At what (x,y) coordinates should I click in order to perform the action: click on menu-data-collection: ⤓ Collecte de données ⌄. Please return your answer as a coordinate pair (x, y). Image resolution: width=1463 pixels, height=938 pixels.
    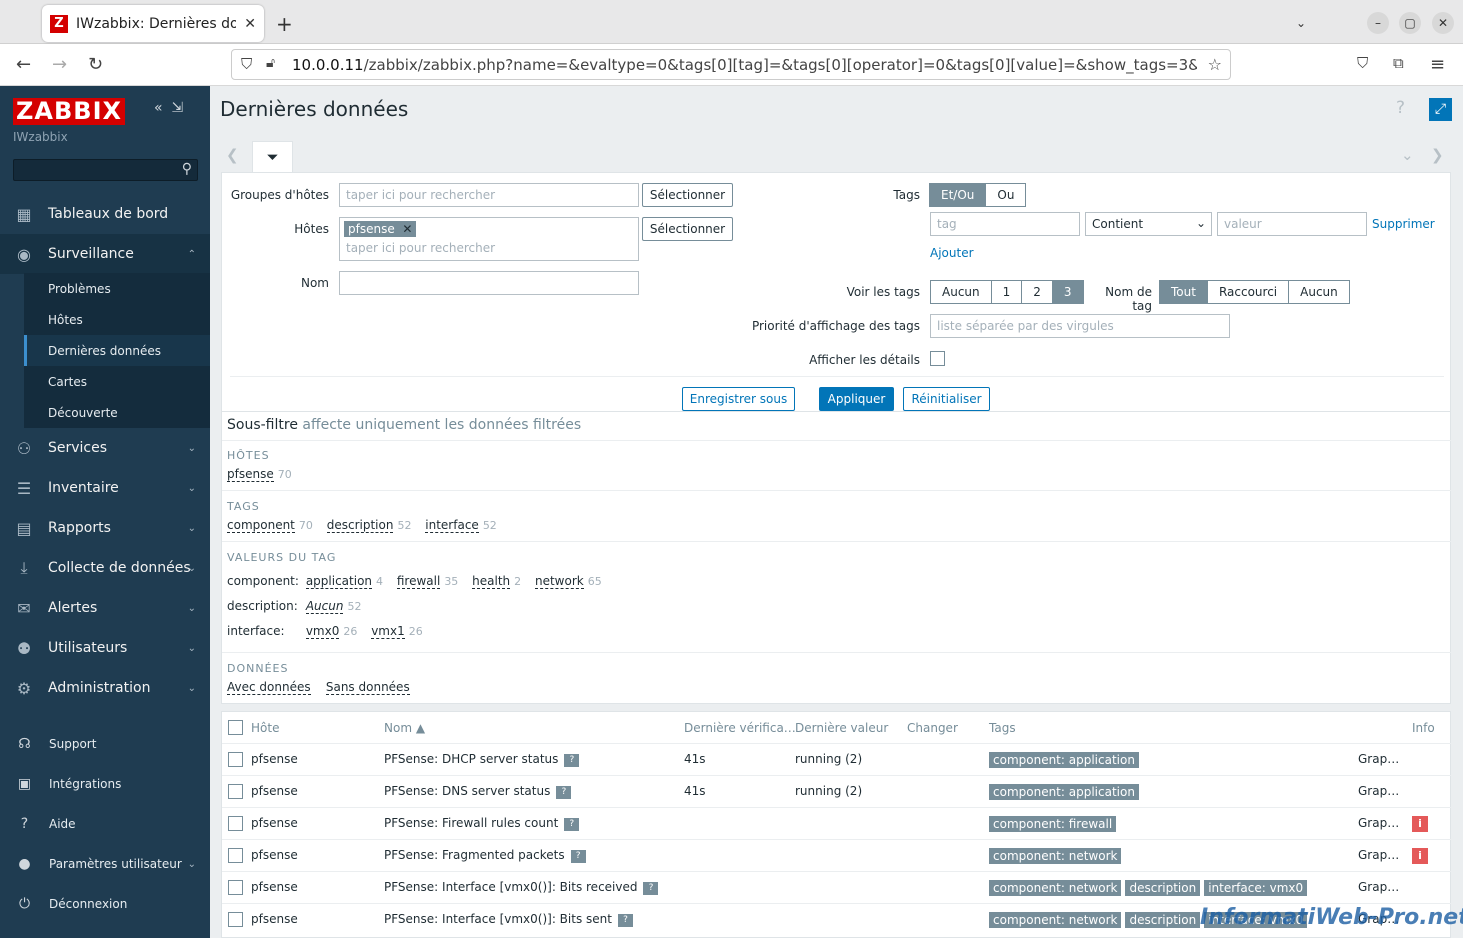
    Looking at the image, I should click on (105, 568).